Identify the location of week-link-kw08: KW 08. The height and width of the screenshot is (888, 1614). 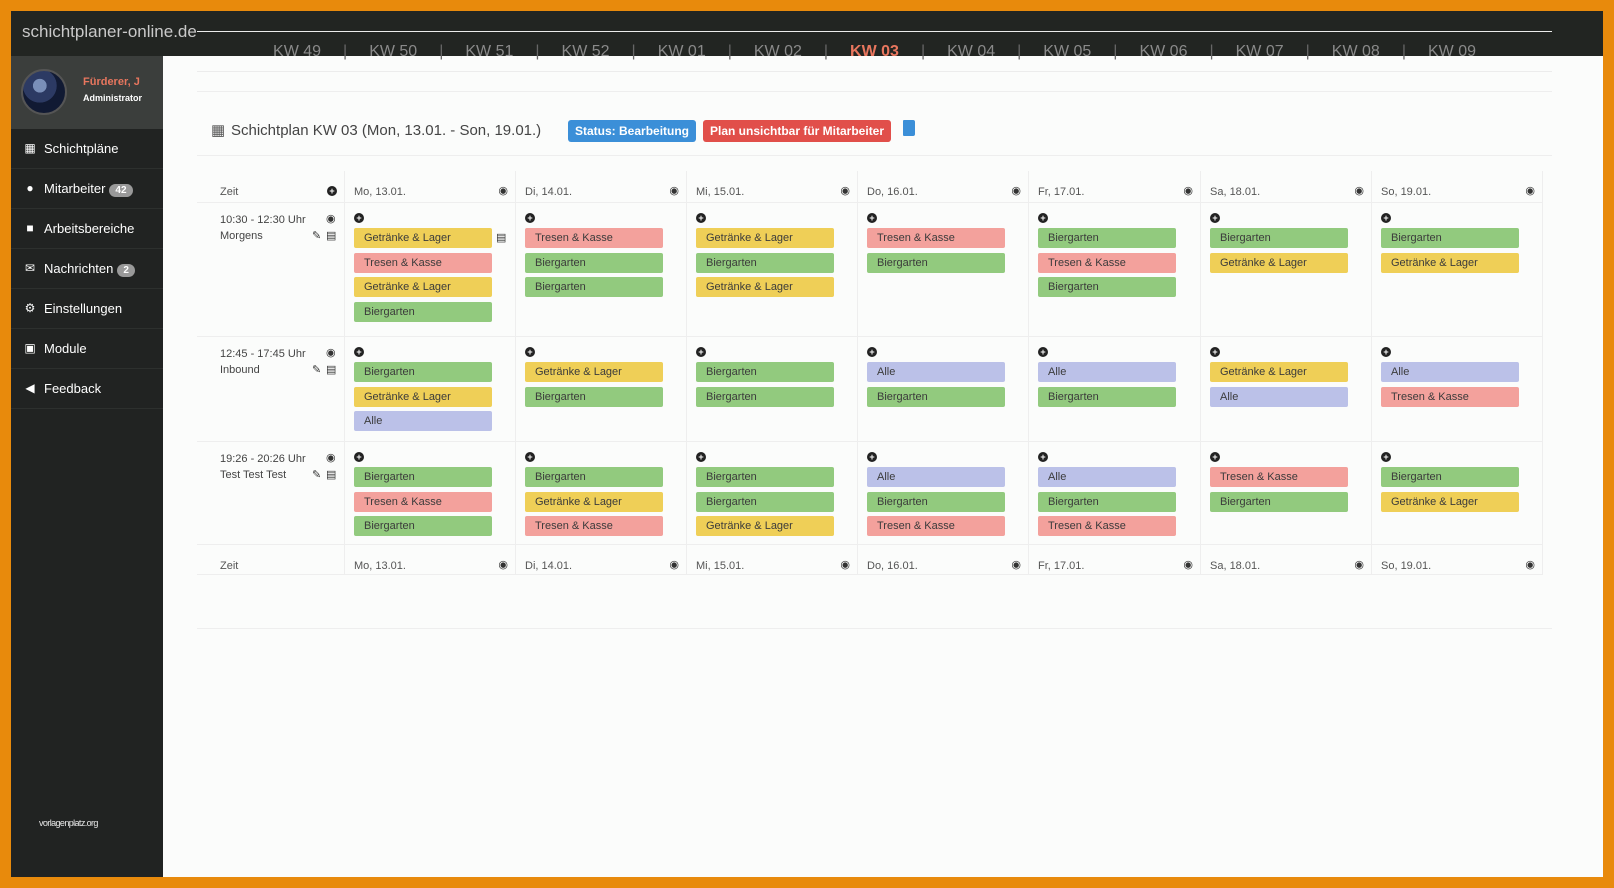
(1356, 52).